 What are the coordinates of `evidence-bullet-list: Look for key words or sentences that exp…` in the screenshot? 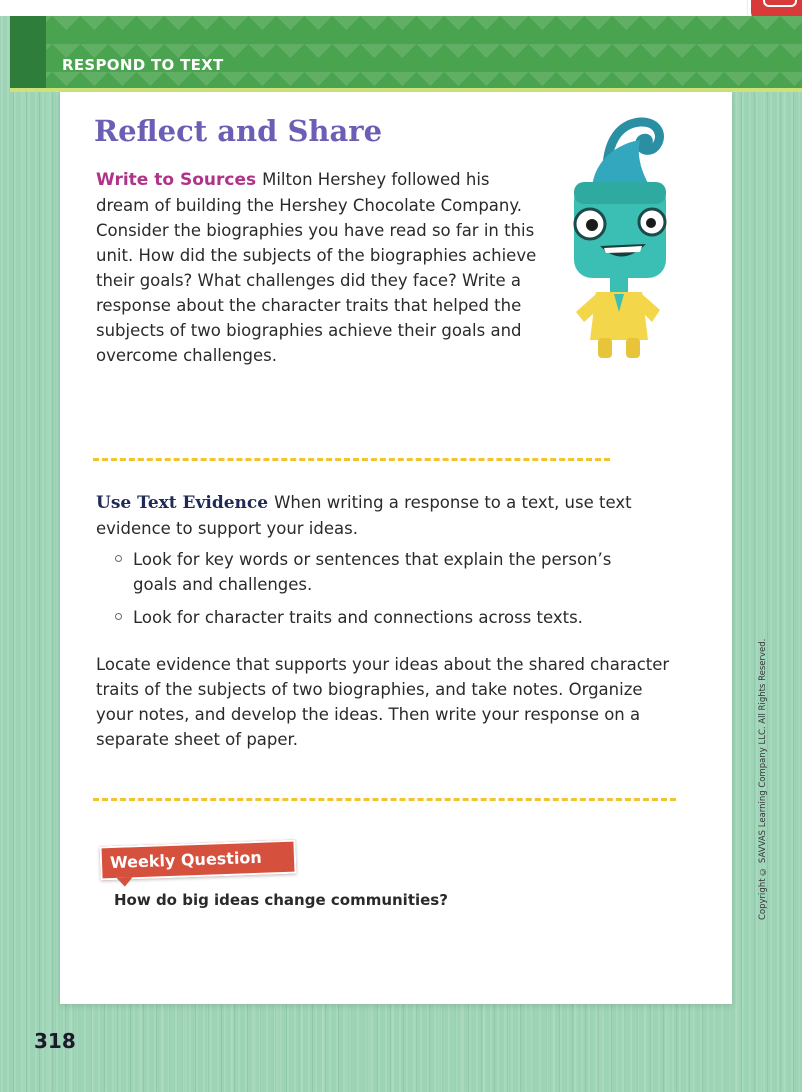 It's located at (376, 588).